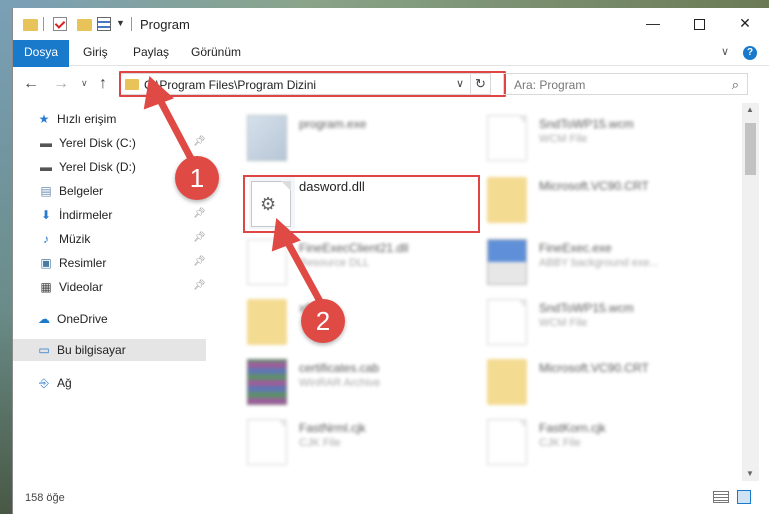 The width and height of the screenshot is (769, 514). Describe the element at coordinates (109, 383) in the screenshot. I see `nav-item-network: ⎆ Ağ` at that location.